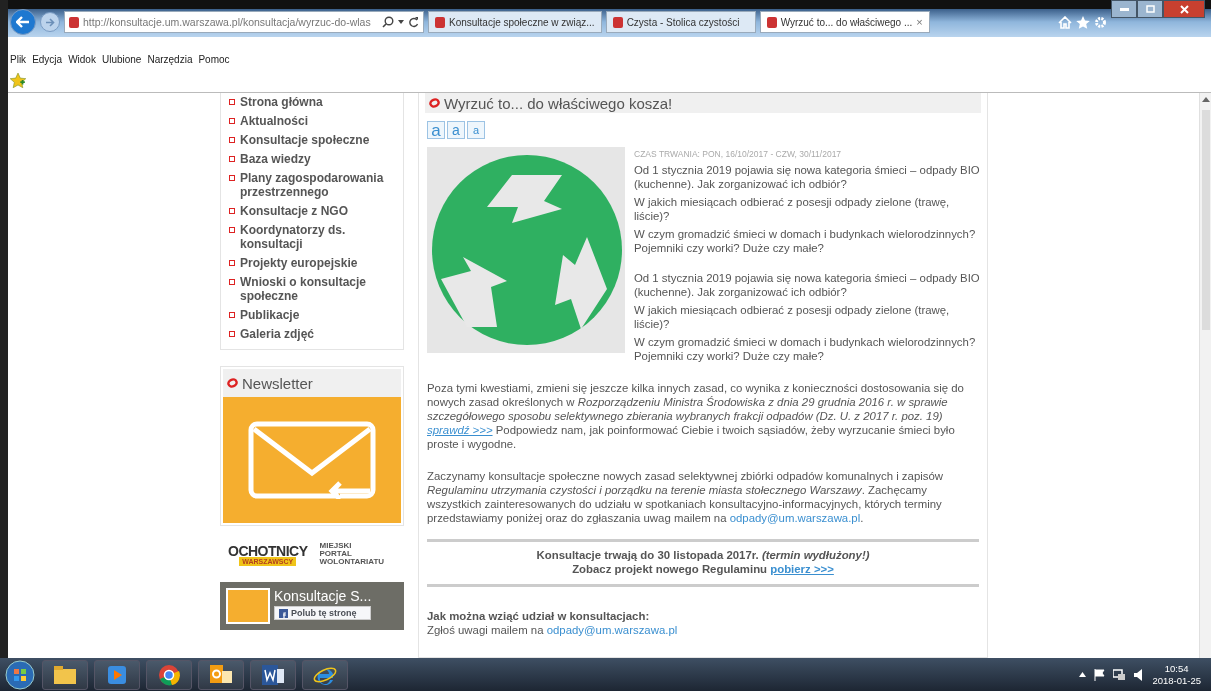  Describe the element at coordinates (121, 59) in the screenshot. I see `menu-item: Ulubione` at that location.